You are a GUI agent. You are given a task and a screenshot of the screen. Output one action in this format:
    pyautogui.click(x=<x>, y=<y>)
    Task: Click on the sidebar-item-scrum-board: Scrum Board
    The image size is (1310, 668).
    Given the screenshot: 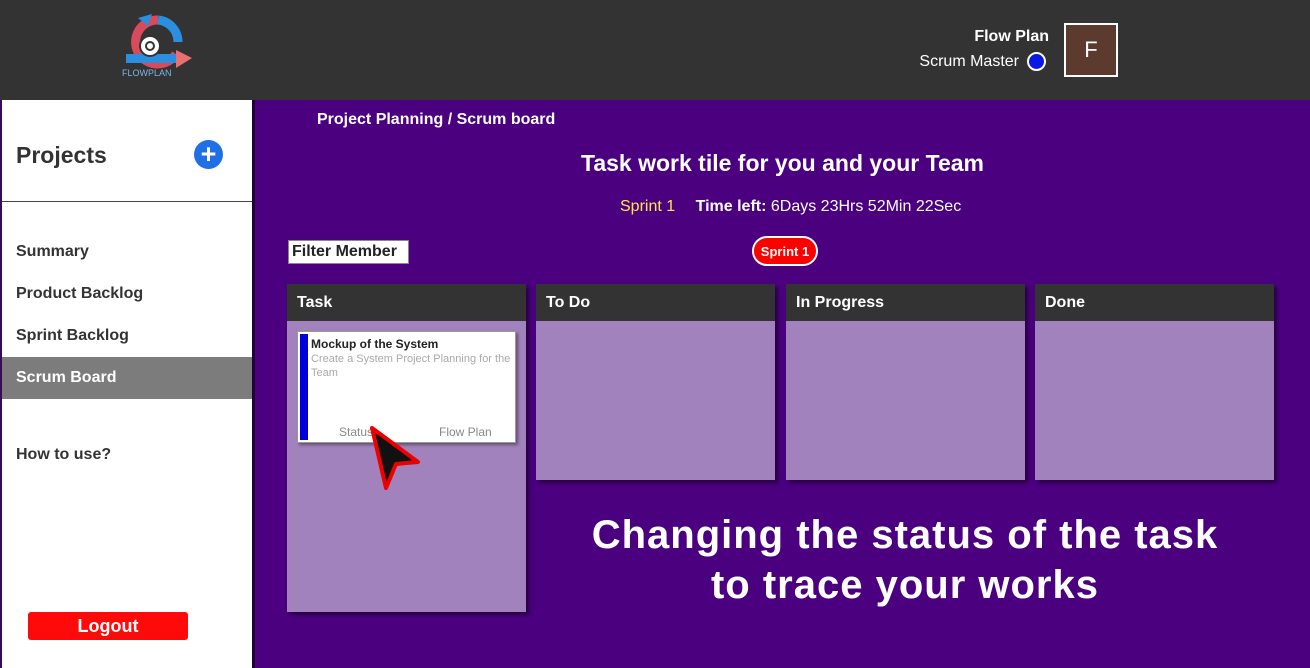 What is the action you would take?
    pyautogui.click(x=127, y=378)
    